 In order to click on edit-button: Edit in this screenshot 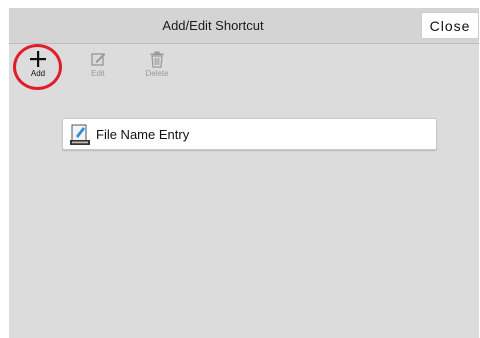, I will do `click(98, 67)`.